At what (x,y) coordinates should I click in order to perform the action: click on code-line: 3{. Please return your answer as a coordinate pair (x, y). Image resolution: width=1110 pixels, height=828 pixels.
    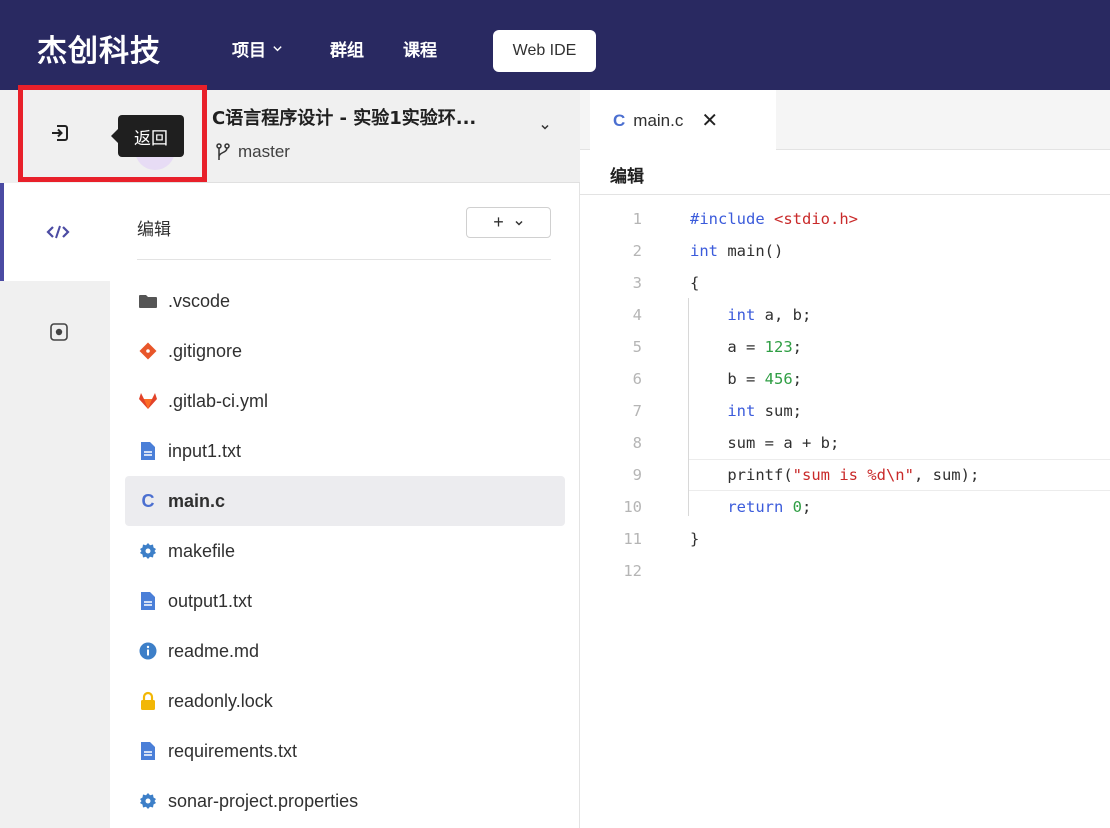
    Looking at the image, I should click on (845, 283).